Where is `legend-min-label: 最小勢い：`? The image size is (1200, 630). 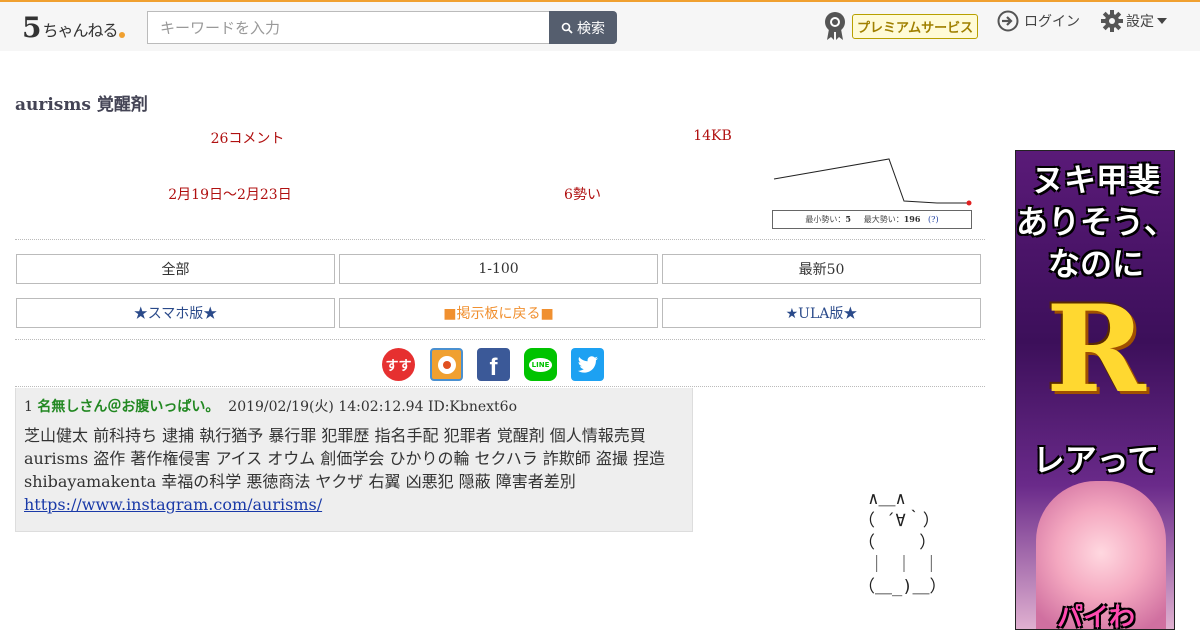 legend-min-label: 最小勢い： is located at coordinates (825, 219).